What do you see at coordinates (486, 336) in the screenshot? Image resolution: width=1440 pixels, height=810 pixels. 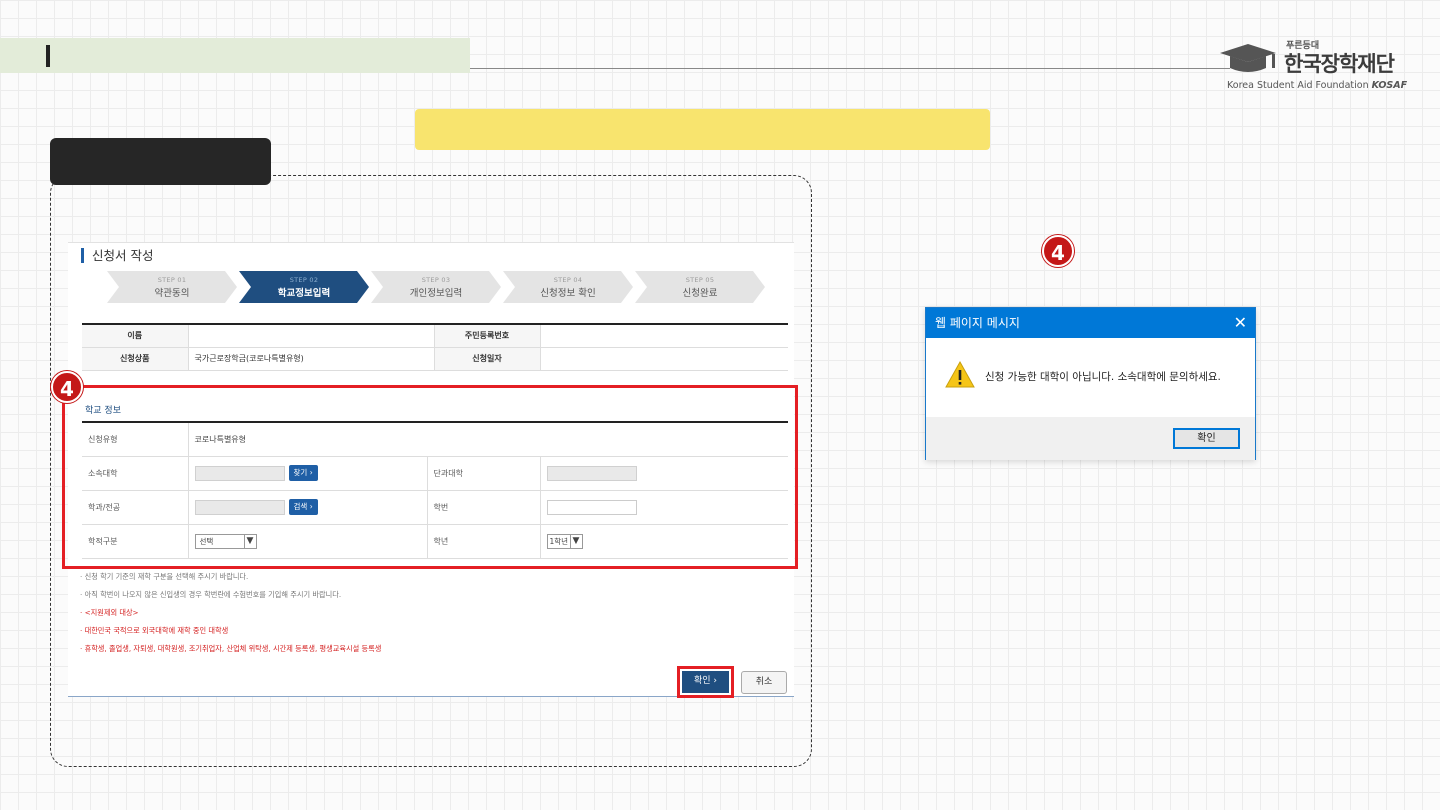 I see `rrn-label: 주민등록번호` at bounding box center [486, 336].